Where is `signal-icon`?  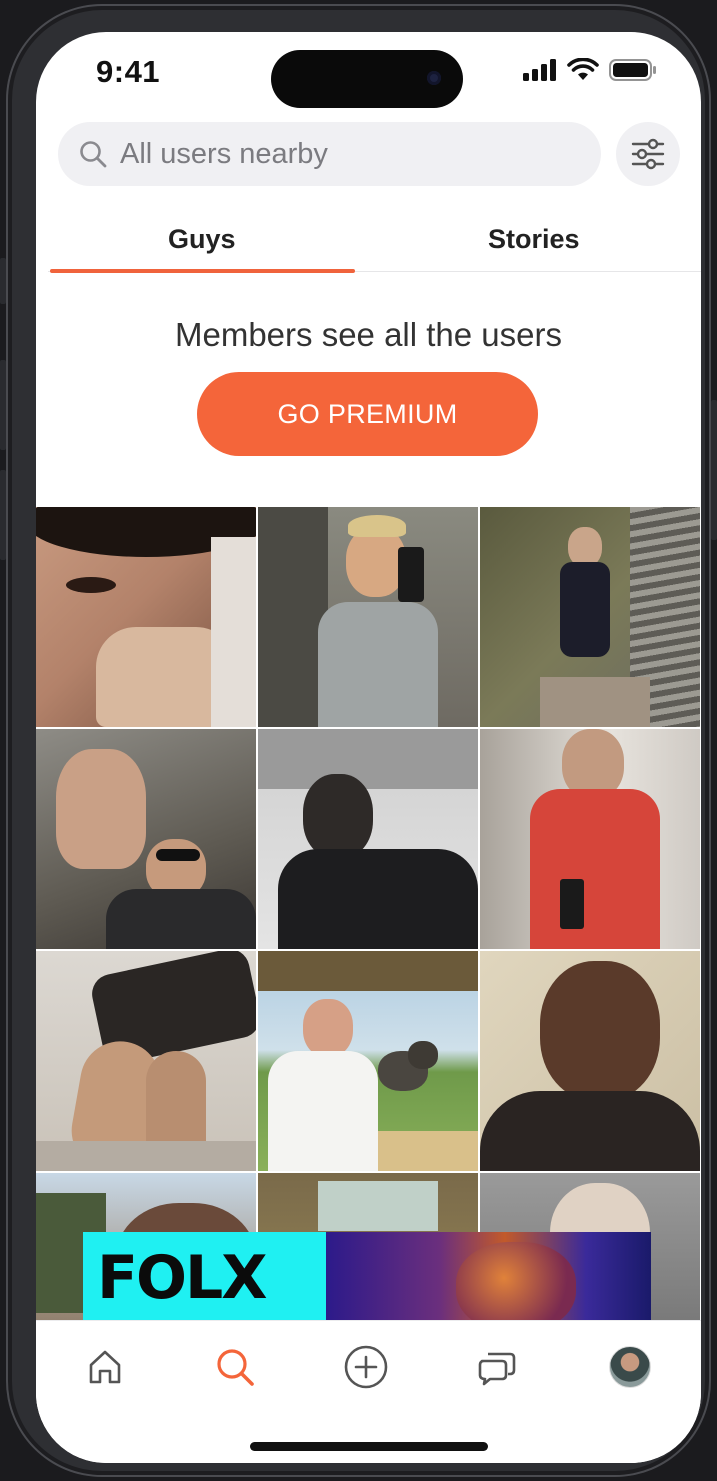 signal-icon is located at coordinates (539, 70).